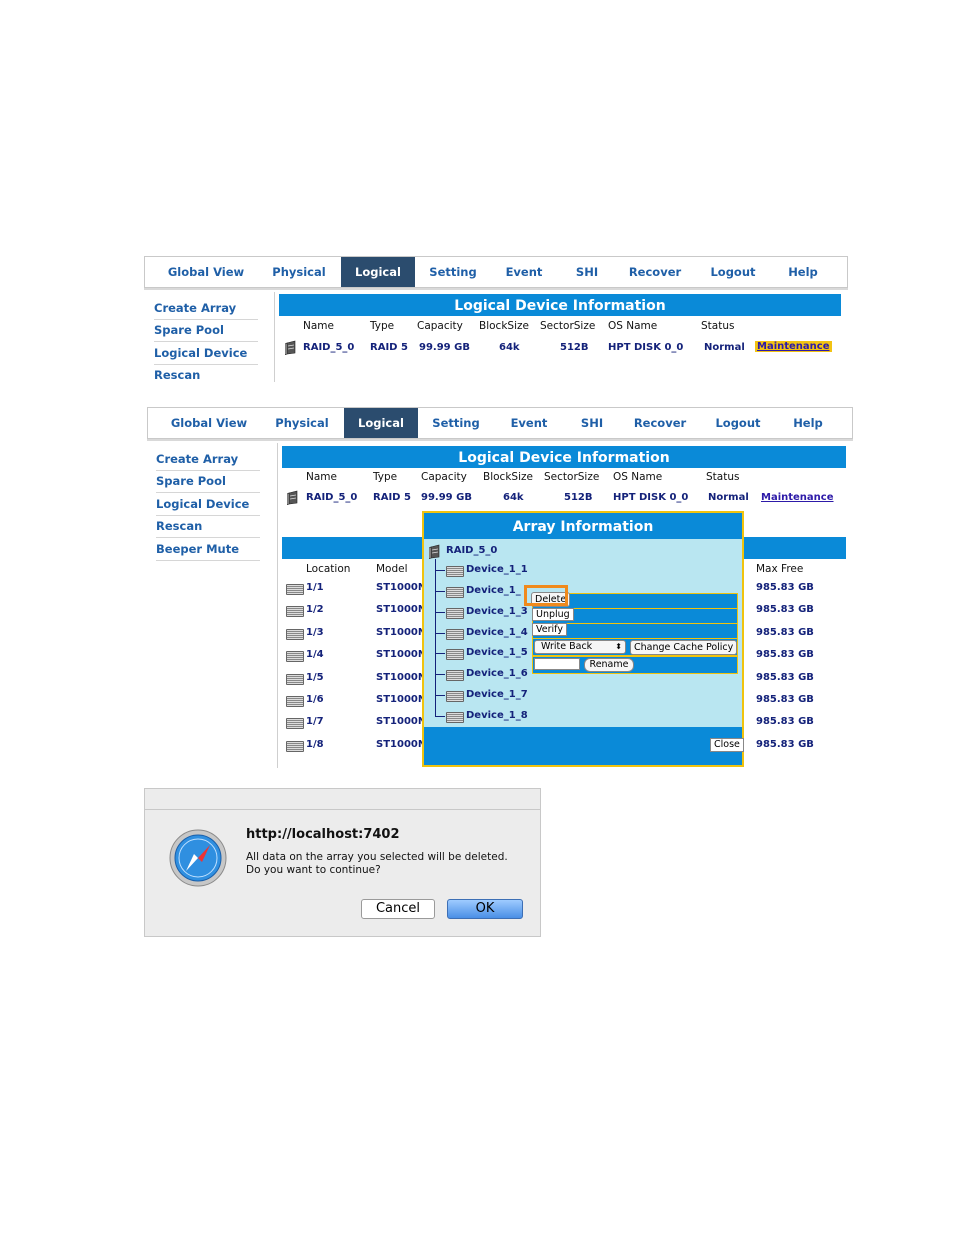 Image resolution: width=954 pixels, height=1235 pixels. I want to click on col-location: Location, so click(328, 569).